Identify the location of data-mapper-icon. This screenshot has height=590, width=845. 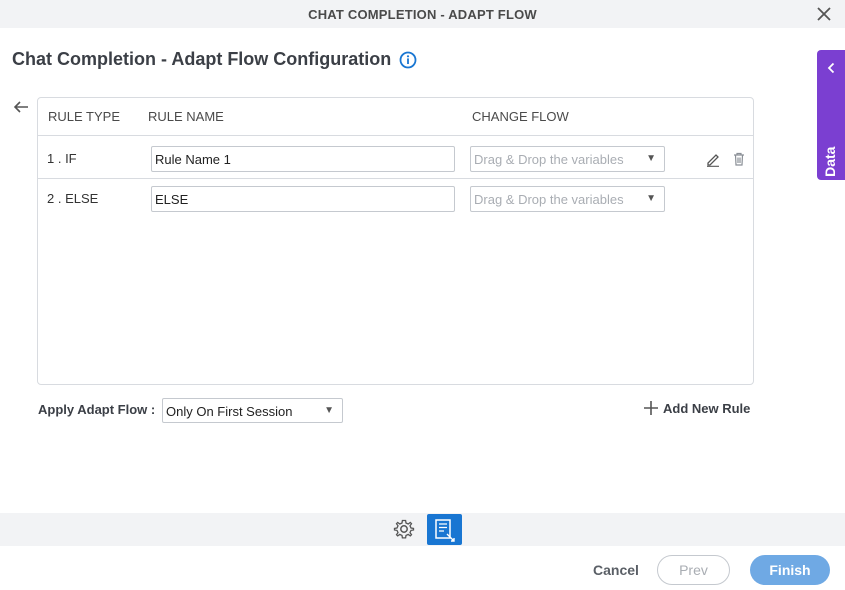
(445, 530).